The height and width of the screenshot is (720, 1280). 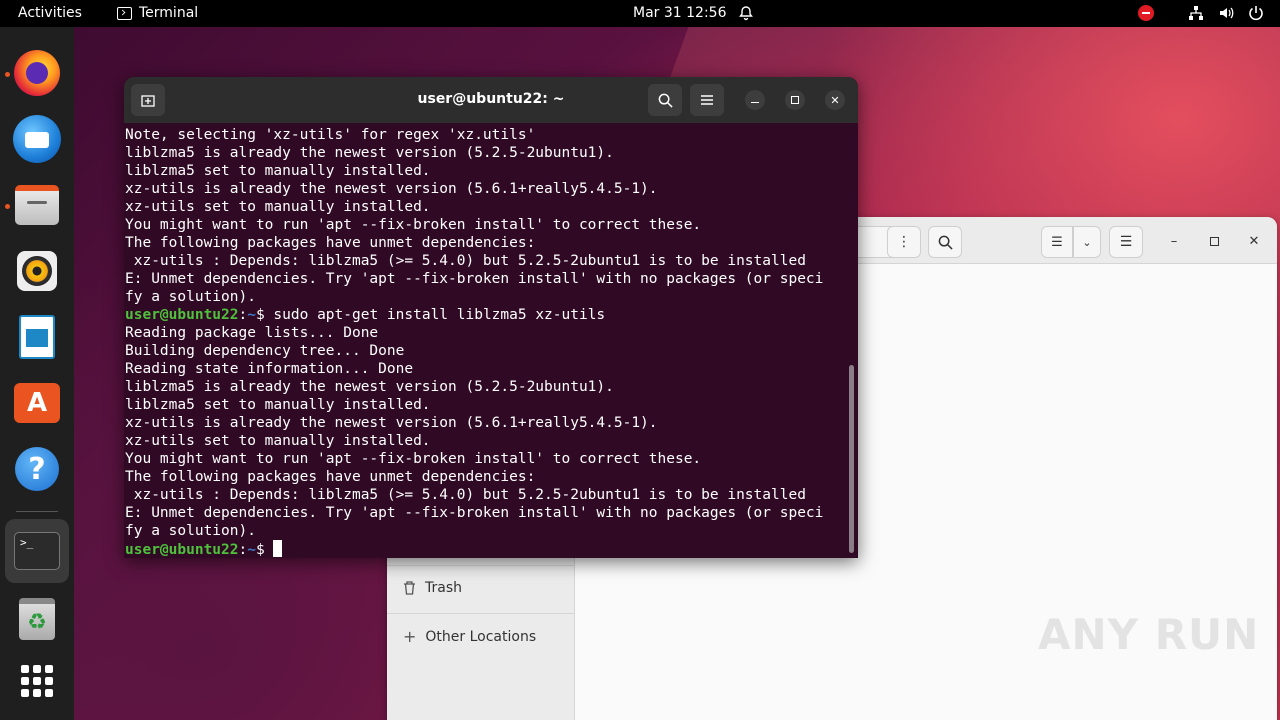 I want to click on writer-icon, so click(x=37, y=337).